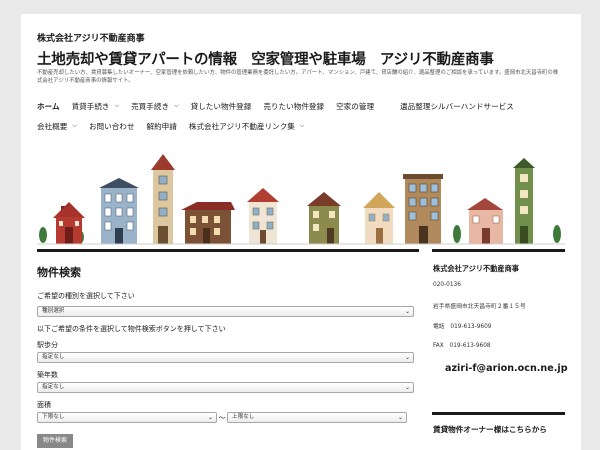 Image resolution: width=600 pixels, height=450 pixels. I want to click on property-search-button: 物件検索, so click(55, 441).